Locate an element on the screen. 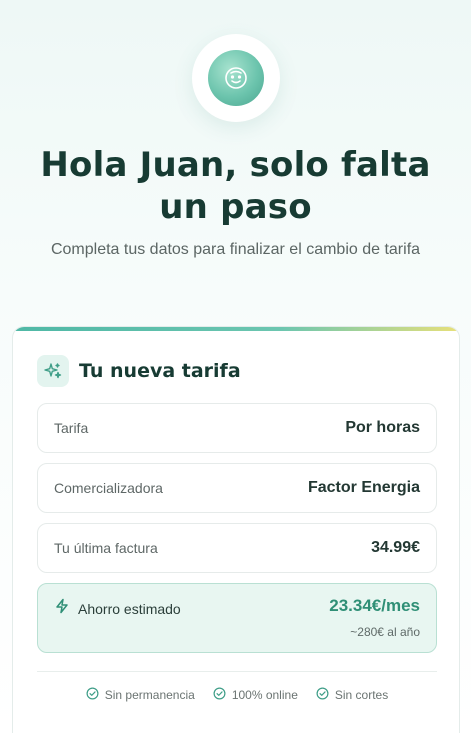  savings-value: 23.34€/mes is located at coordinates (374, 605).